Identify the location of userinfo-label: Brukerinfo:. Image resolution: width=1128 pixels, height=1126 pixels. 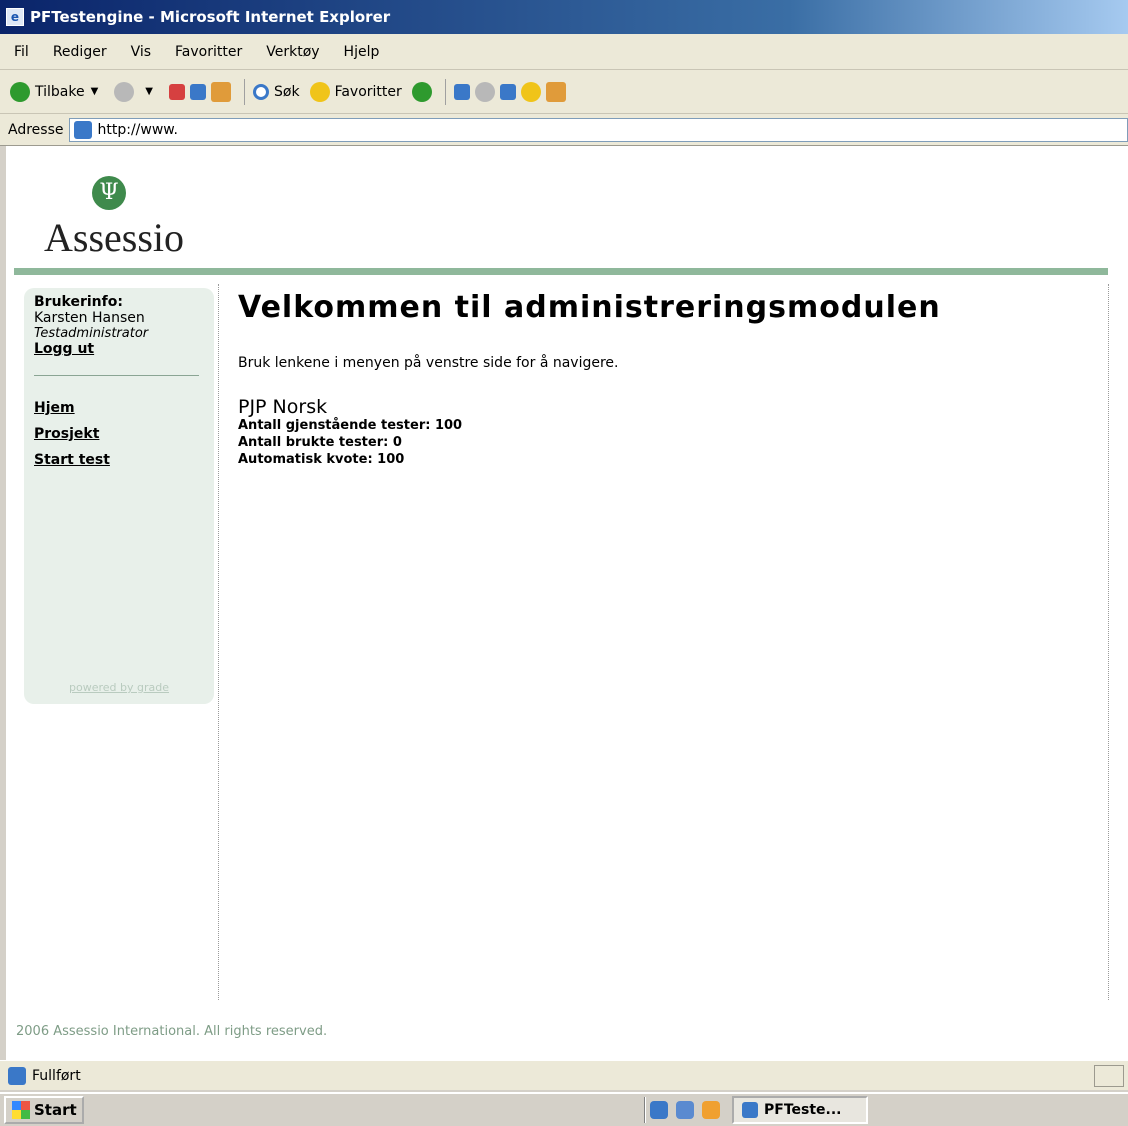
(78, 302).